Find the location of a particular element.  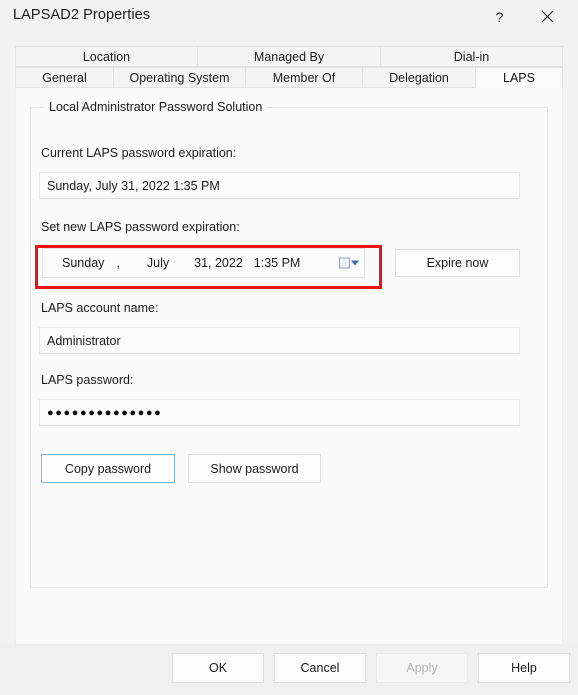

tab-label: Location is located at coordinates (106, 56).